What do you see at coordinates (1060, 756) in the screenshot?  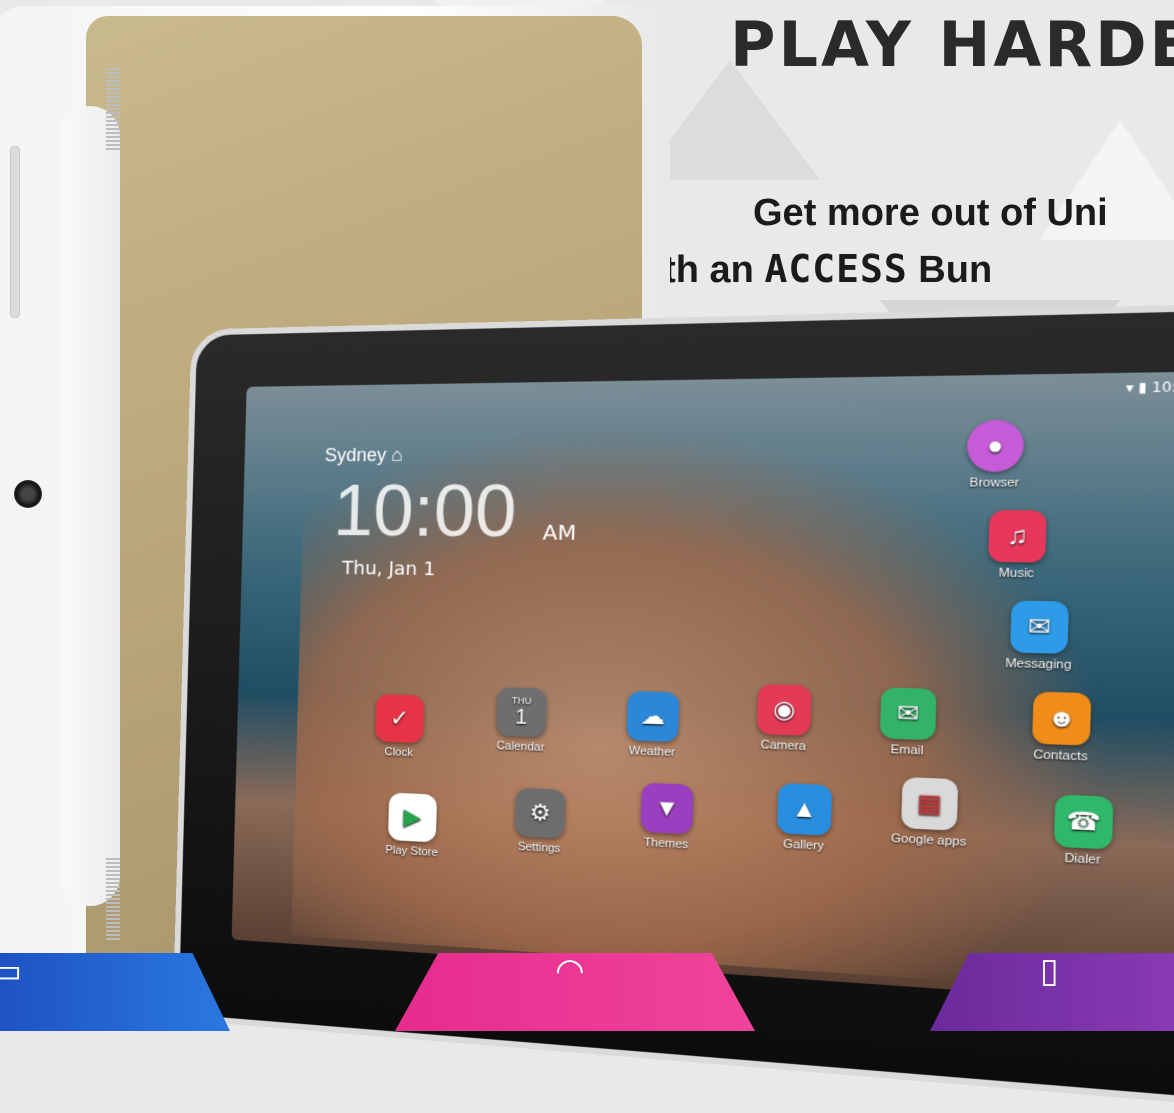 I see `app-label: Contacts` at bounding box center [1060, 756].